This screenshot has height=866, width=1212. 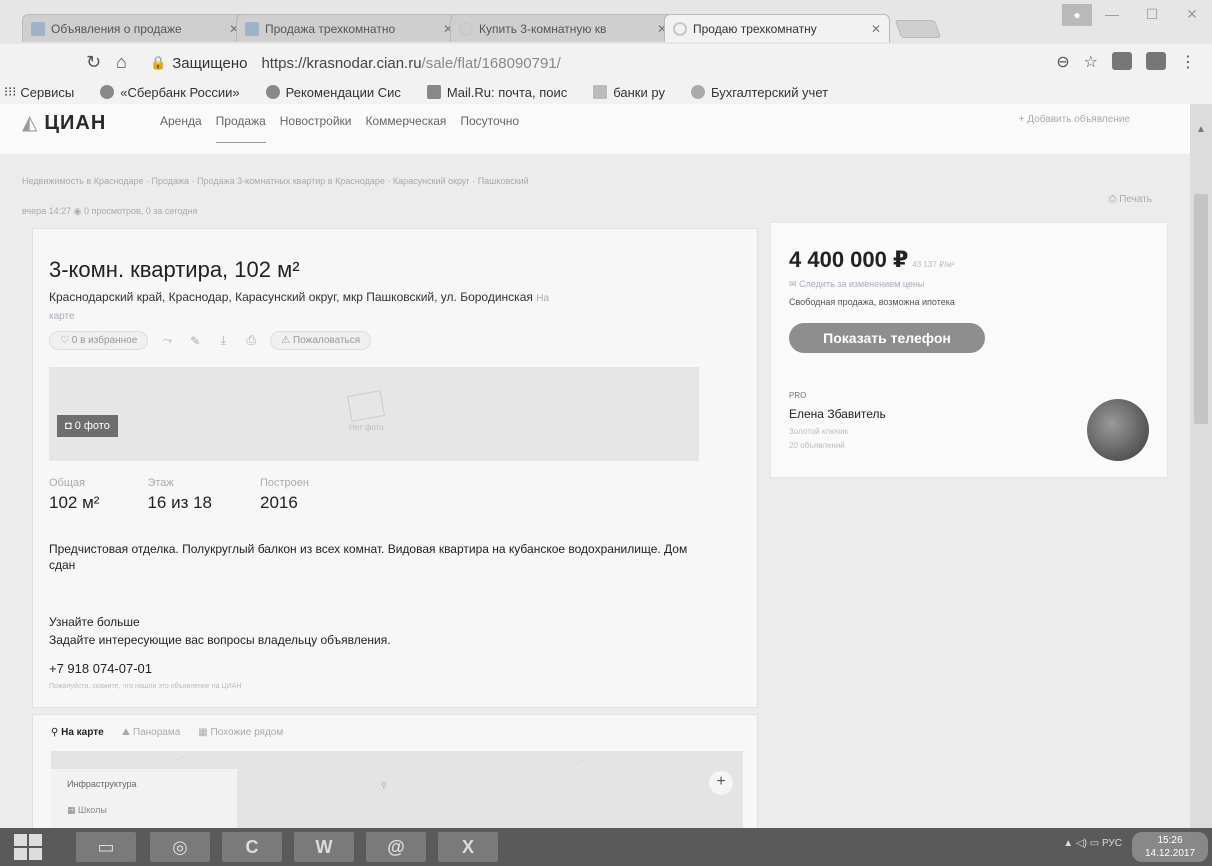 What do you see at coordinates (918, 29) in the screenshot?
I see `new-tab-button` at bounding box center [918, 29].